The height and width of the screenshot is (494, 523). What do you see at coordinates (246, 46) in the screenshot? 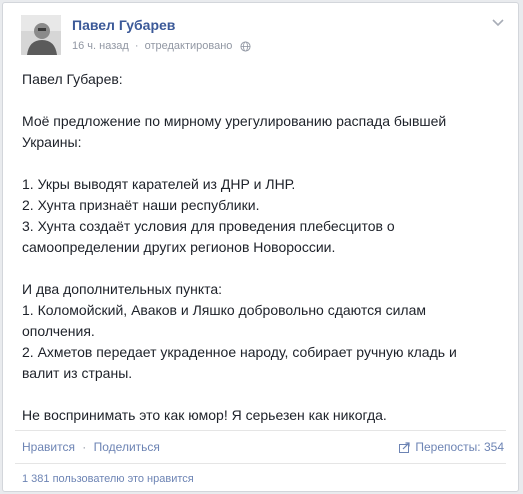
I see `globe-icon` at bounding box center [246, 46].